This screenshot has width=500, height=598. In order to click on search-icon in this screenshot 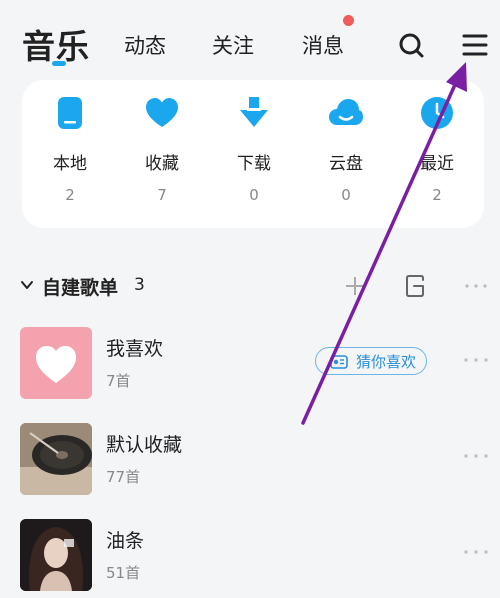, I will do `click(411, 45)`.